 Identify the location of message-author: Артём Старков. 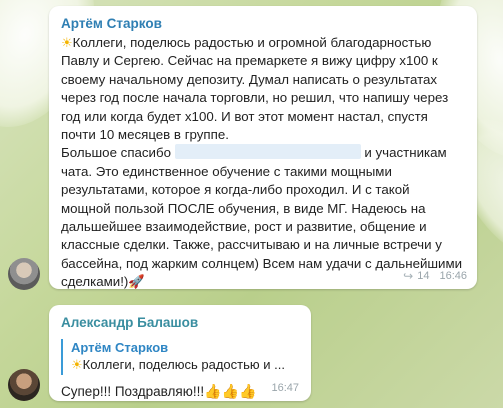
(263, 24).